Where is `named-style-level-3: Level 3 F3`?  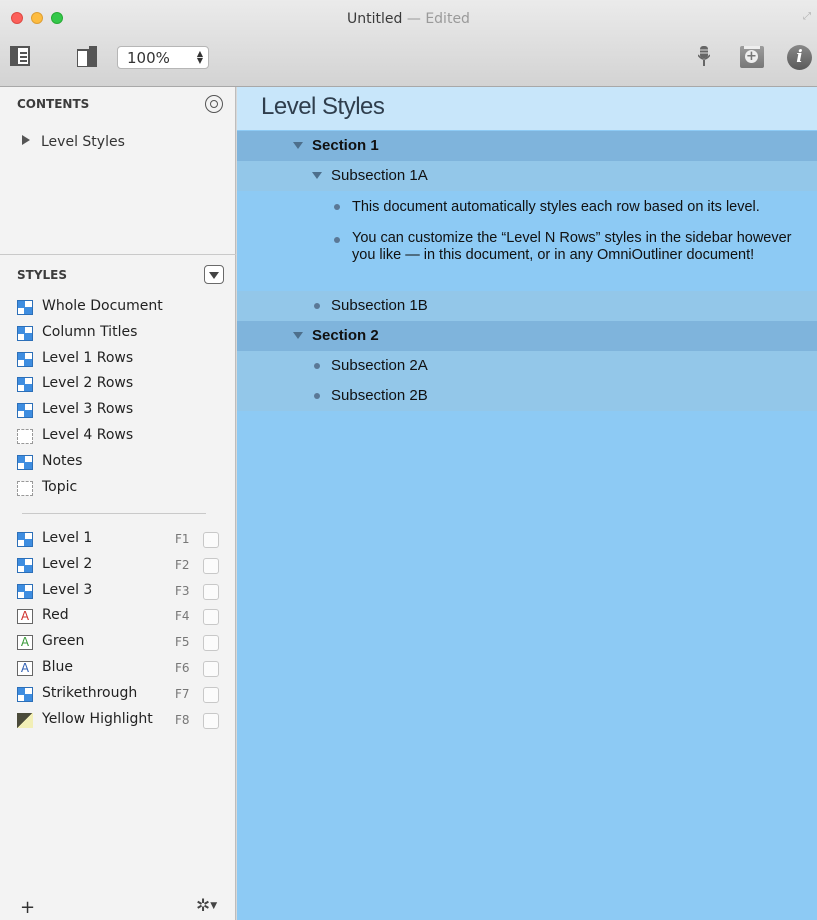
named-style-level-3: Level 3 F3 is located at coordinates (119, 591).